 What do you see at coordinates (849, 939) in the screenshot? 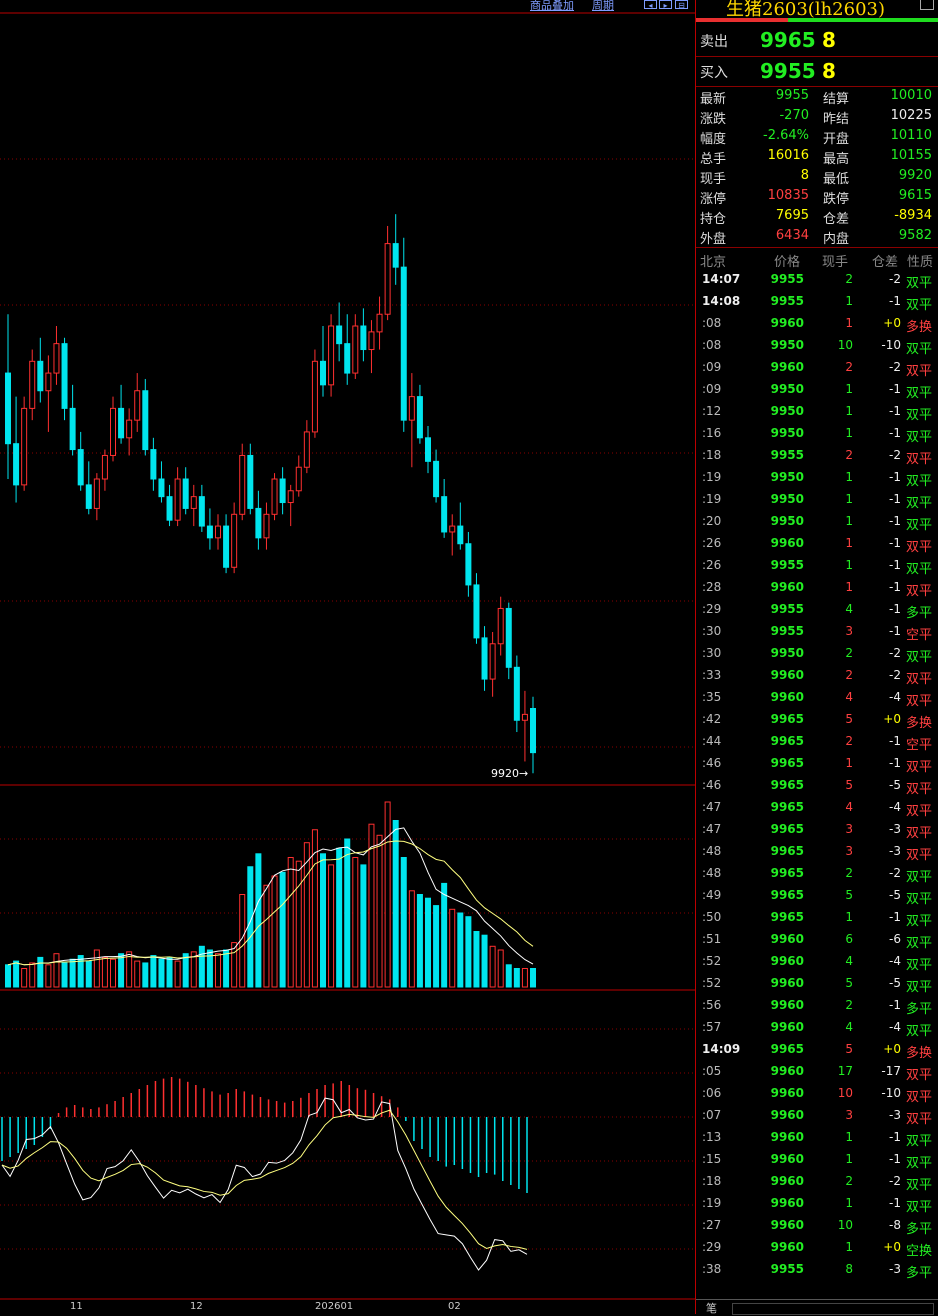
I see `tick-vol: 6` at bounding box center [849, 939].